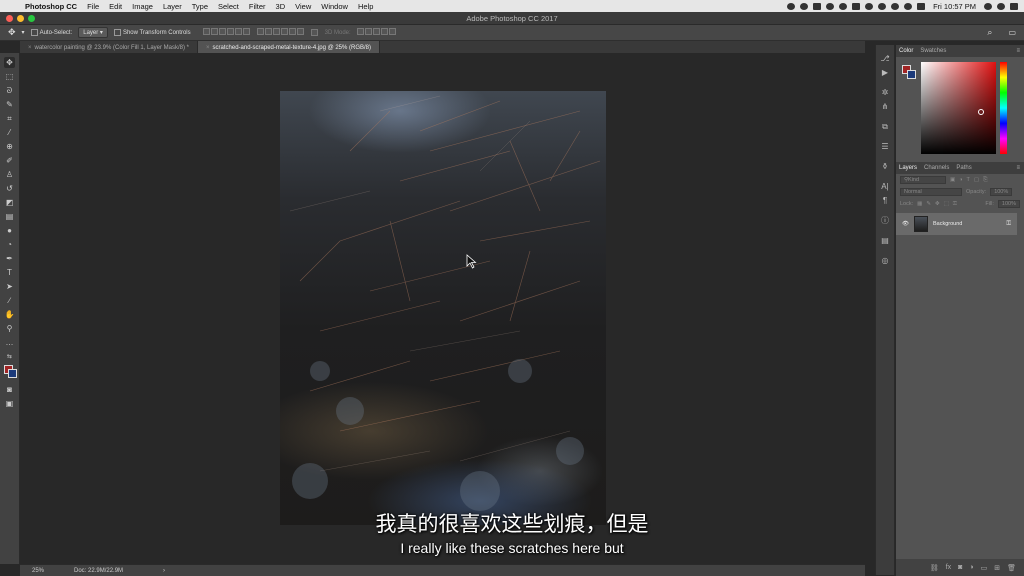 This screenshot has width=1024, height=576. Describe the element at coordinates (885, 147) in the screenshot. I see `properties-icon: ☰` at that location.